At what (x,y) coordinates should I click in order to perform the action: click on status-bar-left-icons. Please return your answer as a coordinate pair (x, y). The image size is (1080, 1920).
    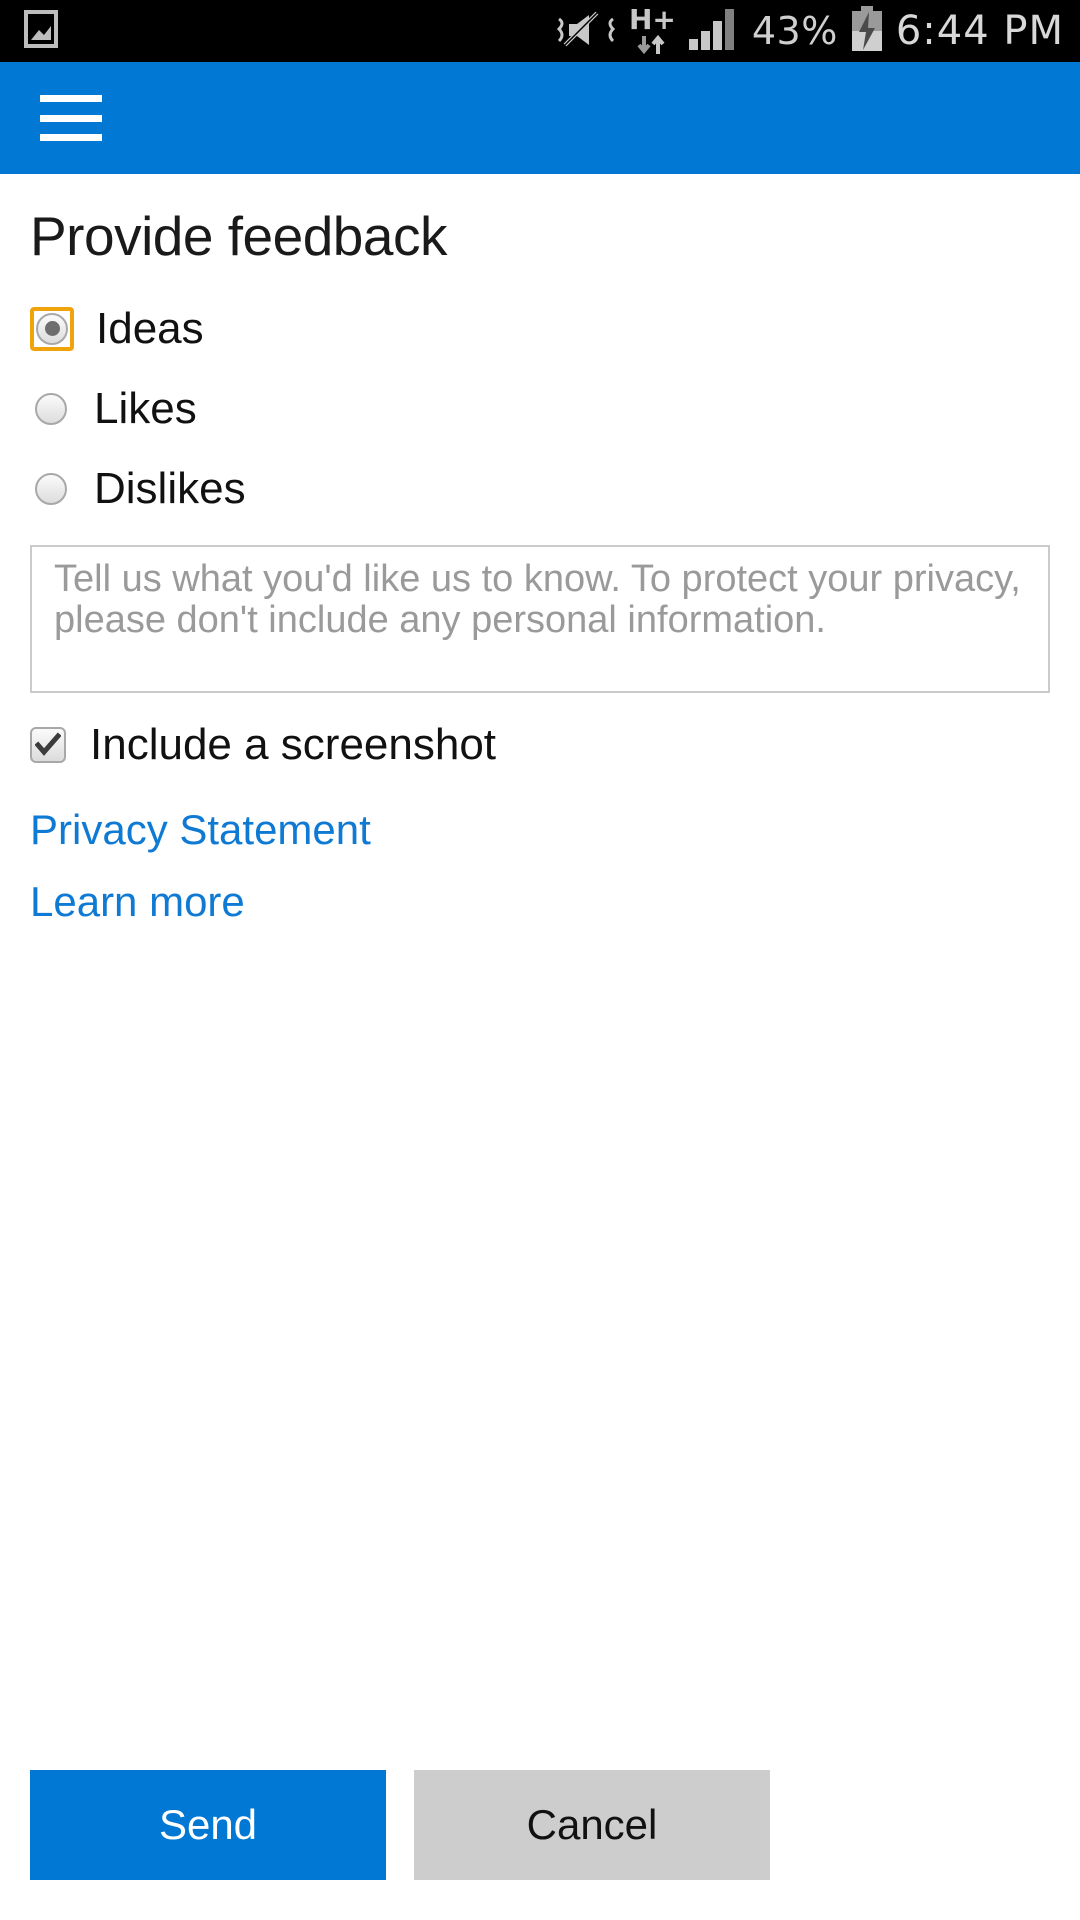
    Looking at the image, I should click on (41, 31).